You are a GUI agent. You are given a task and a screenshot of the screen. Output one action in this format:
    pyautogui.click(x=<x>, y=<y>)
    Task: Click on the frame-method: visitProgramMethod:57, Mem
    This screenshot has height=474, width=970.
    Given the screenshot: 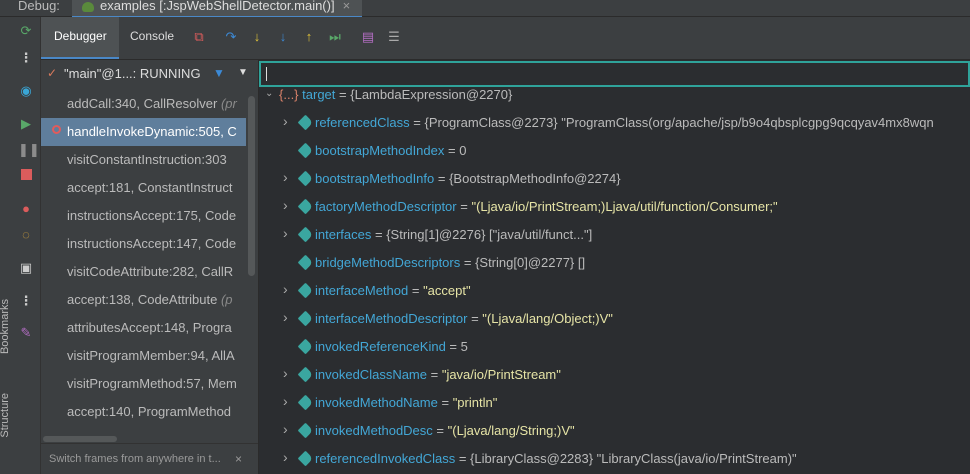 What is the action you would take?
    pyautogui.click(x=152, y=383)
    